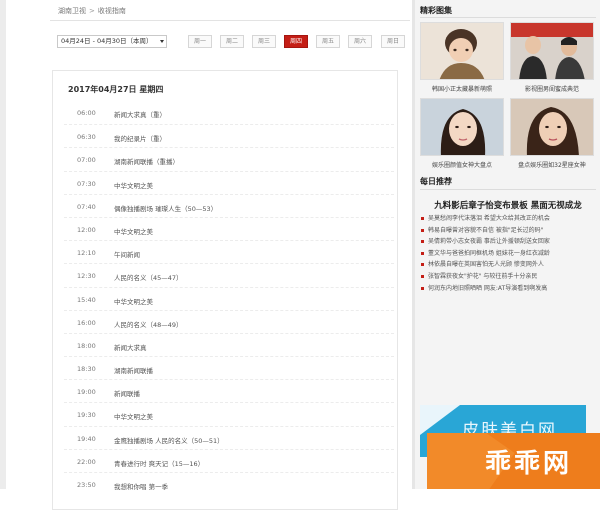 Image resolution: width=600 pixels, height=510 pixels. I want to click on recommend-divider, so click(508, 189).